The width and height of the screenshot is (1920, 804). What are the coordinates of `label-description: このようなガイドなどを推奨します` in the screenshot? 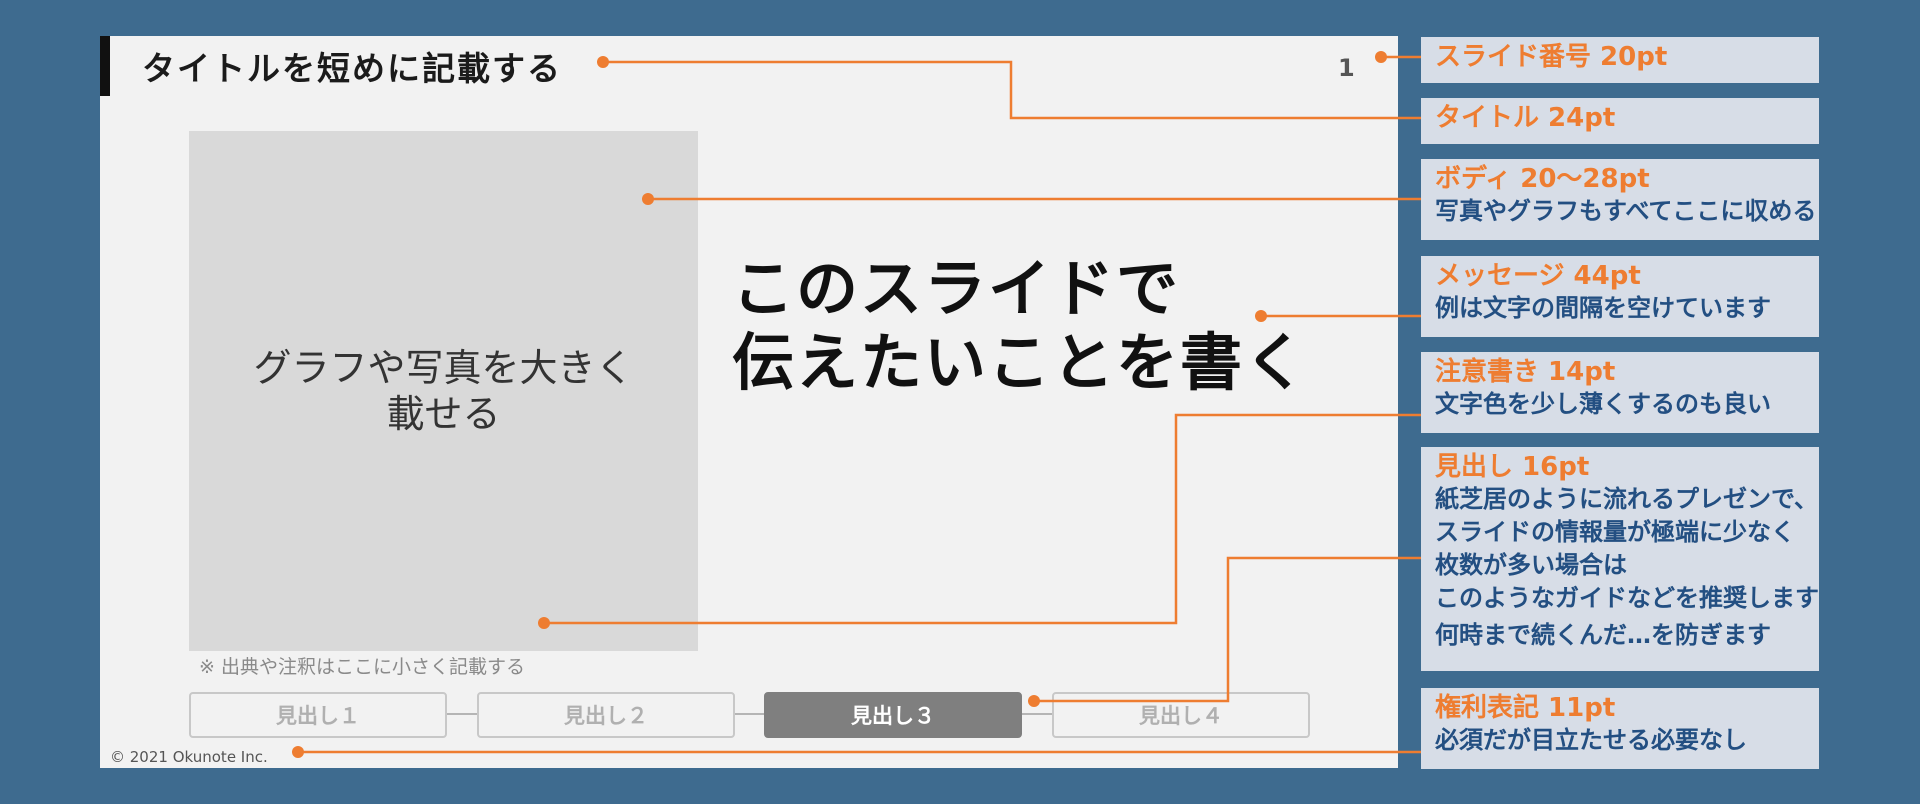 It's located at (1627, 598).